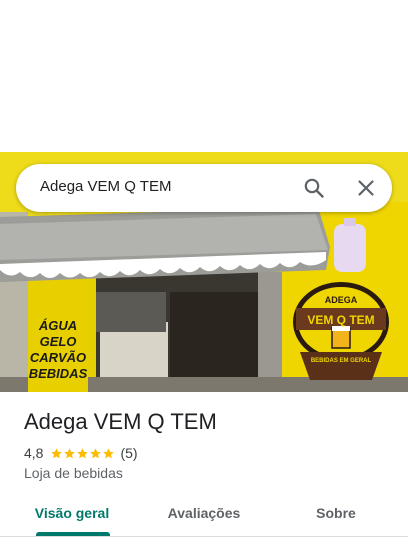  Describe the element at coordinates (204, 188) in the screenshot. I see `search-bar: Adega VEM Q TEM` at that location.